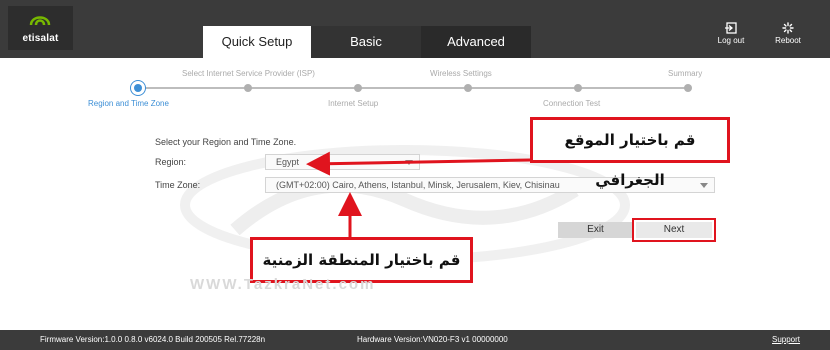 This screenshot has width=830, height=350. I want to click on logout-button: Log out, so click(731, 33).